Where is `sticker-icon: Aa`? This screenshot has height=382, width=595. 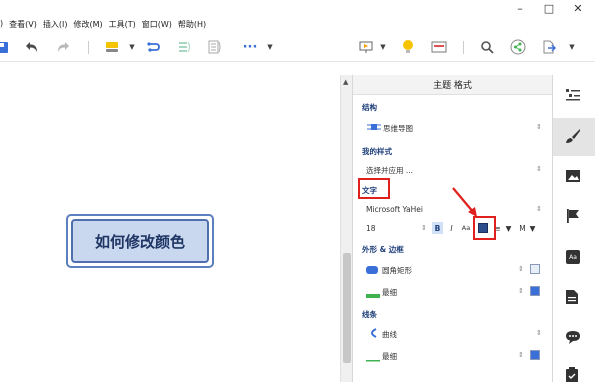
sticker-icon: Aa is located at coordinates (573, 257).